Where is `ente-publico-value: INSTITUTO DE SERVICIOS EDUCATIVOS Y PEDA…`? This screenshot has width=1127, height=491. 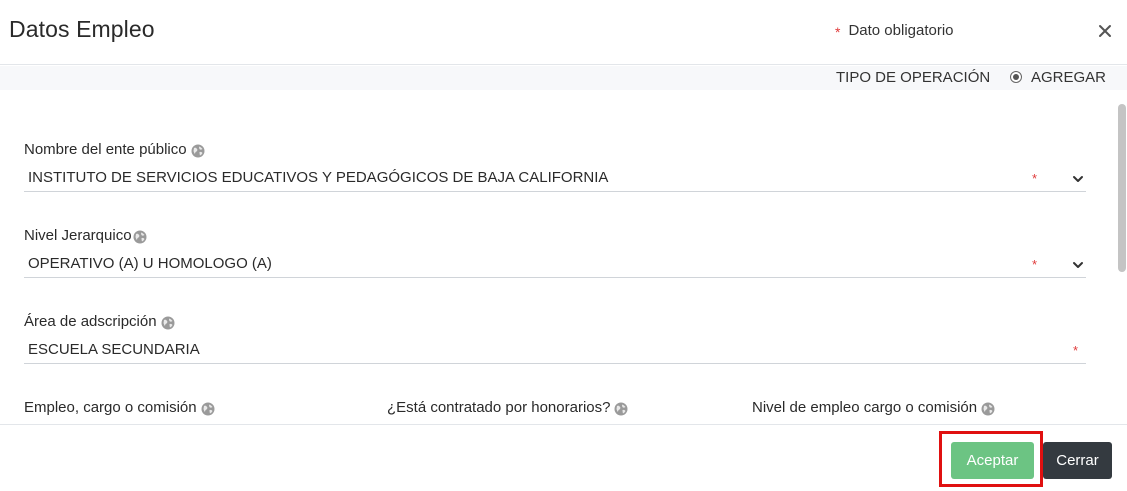
ente-publico-value: INSTITUTO DE SERVICIOS EDUCATIVOS Y PEDA… is located at coordinates (318, 177).